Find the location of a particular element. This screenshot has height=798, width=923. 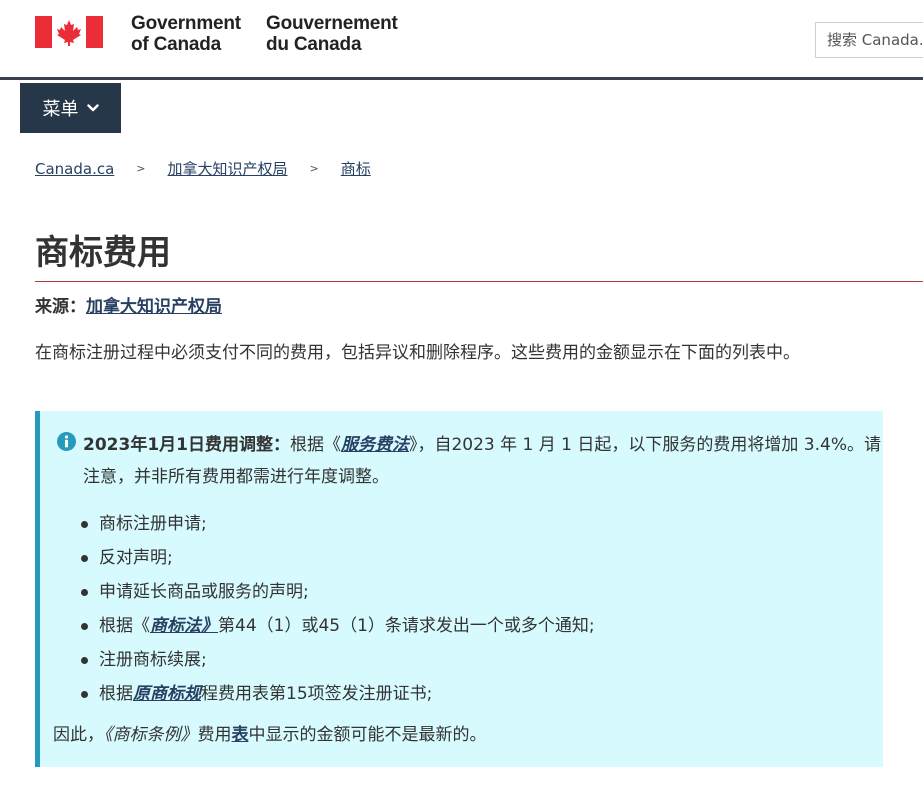

info-icon is located at coordinates (66, 441).